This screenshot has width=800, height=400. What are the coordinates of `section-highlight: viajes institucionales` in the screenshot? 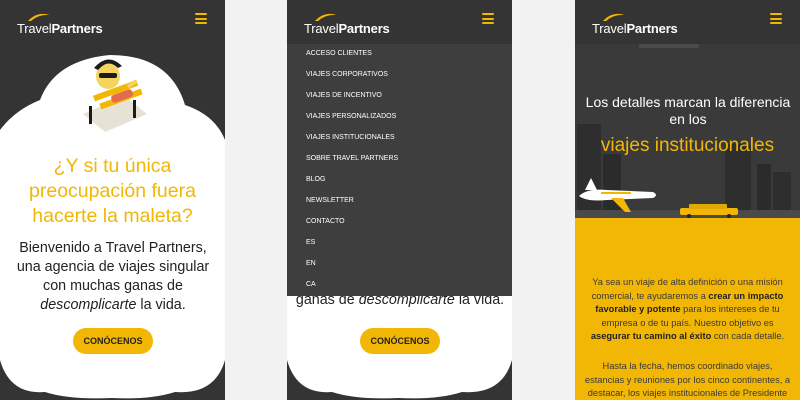 It's located at (687, 145).